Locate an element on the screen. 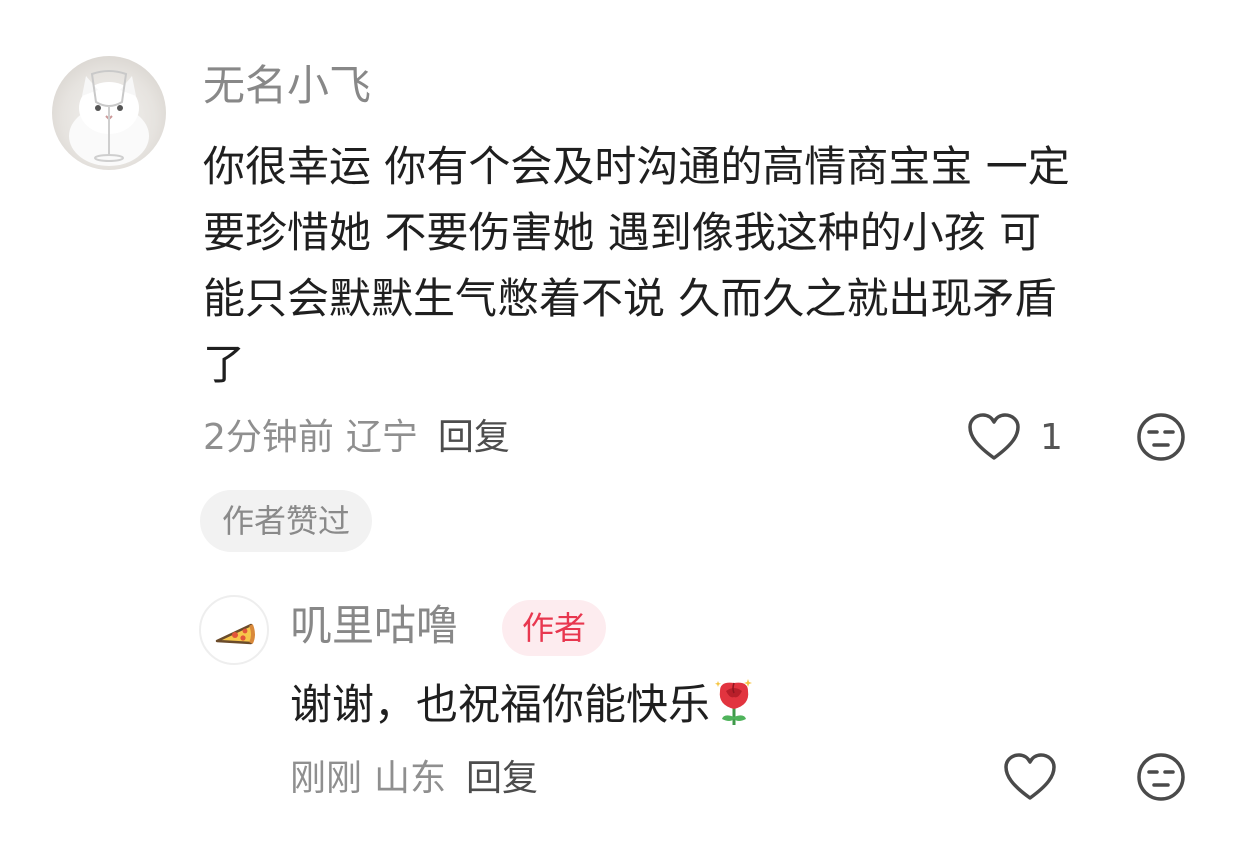 Image resolution: width=1260 pixels, height=850 pixels. comment-line: 了 is located at coordinates (224, 364).